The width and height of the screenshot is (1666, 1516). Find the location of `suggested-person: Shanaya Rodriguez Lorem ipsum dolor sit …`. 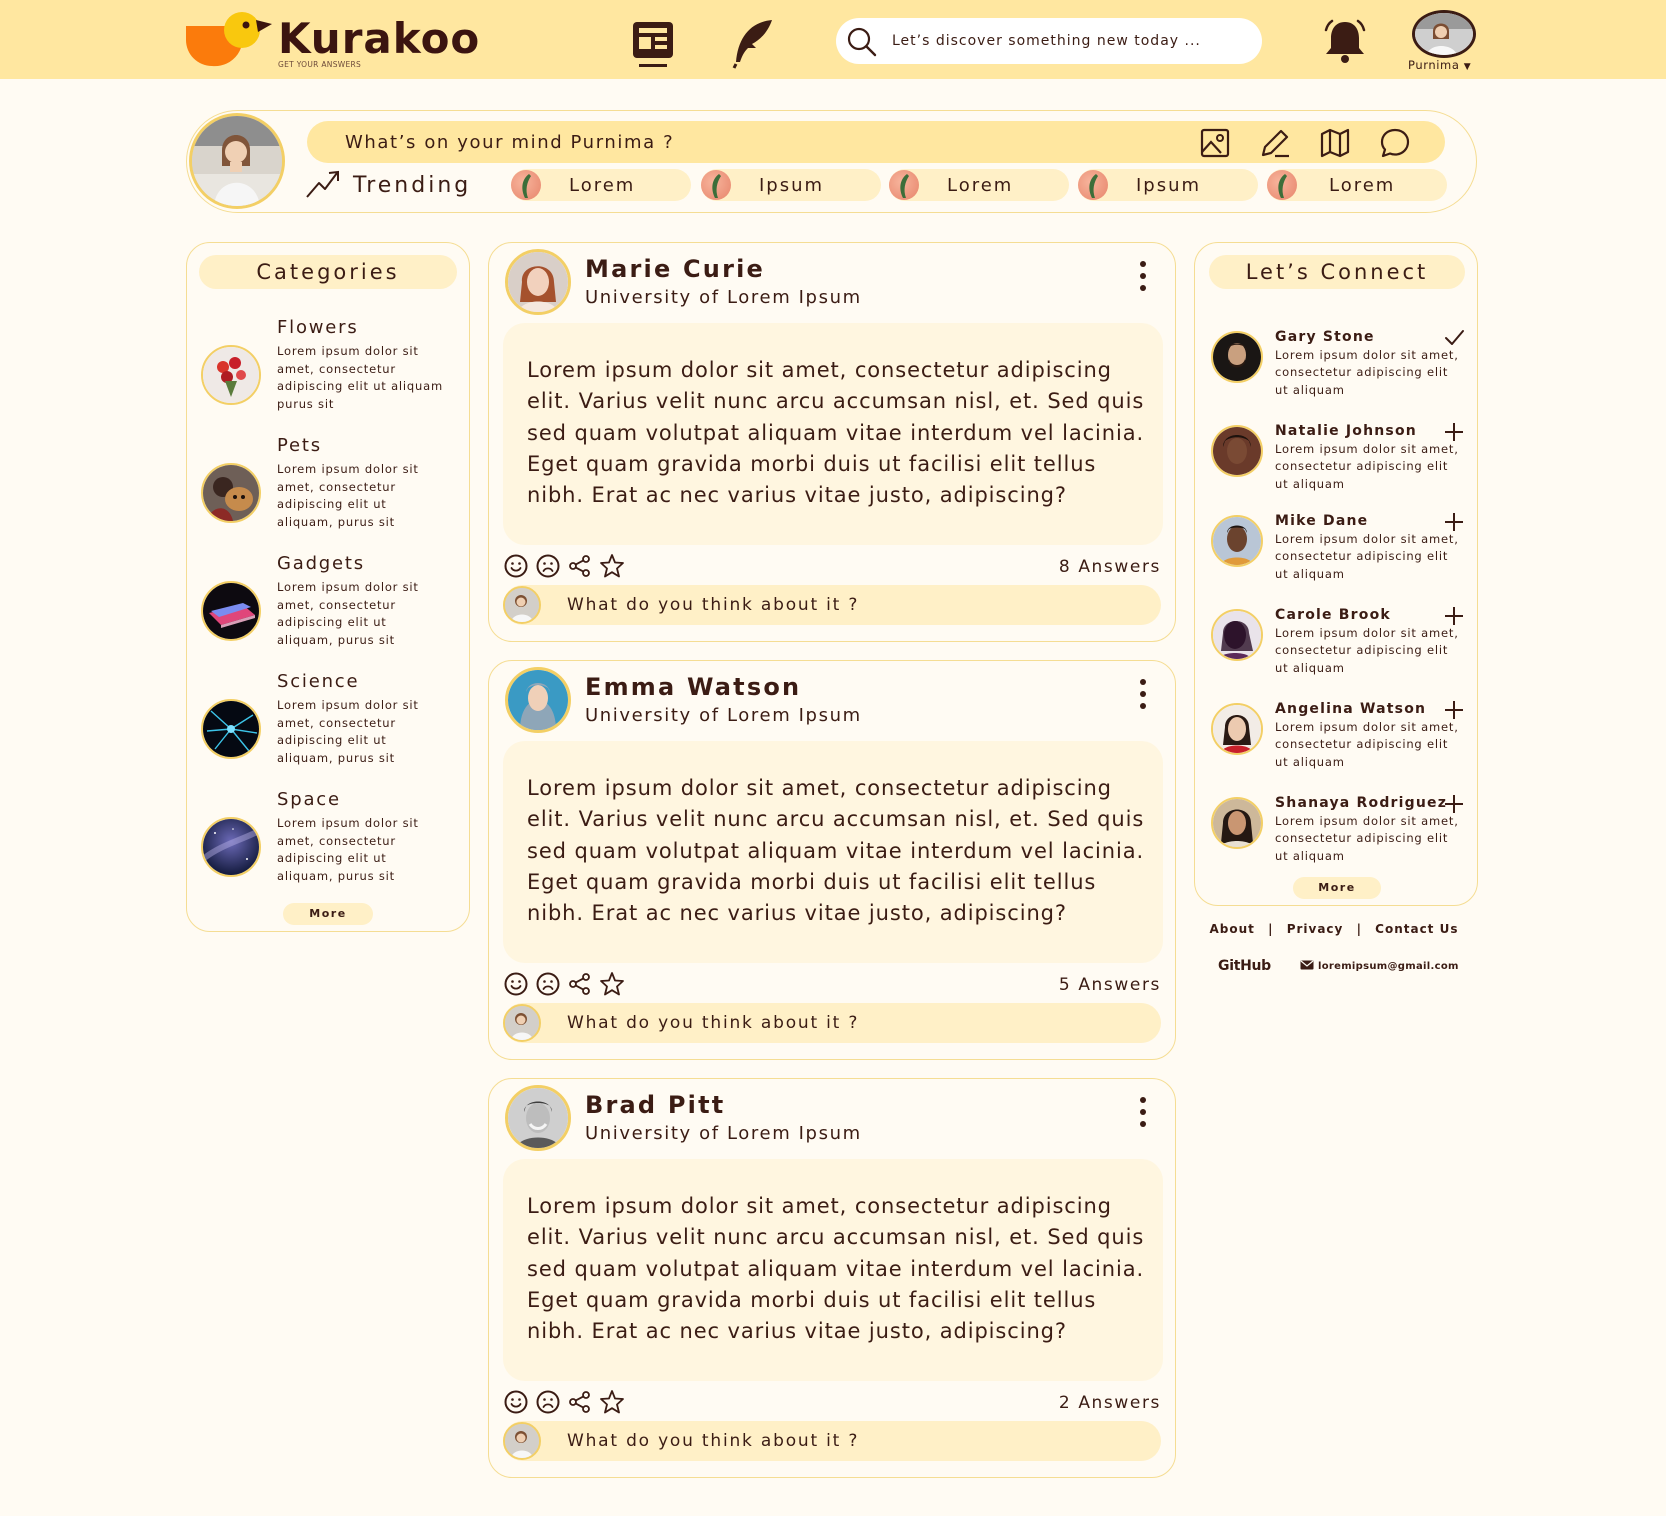

suggested-person: Shanaya Rodriguez Lorem ipsum dolor sit … is located at coordinates (1335, 836).